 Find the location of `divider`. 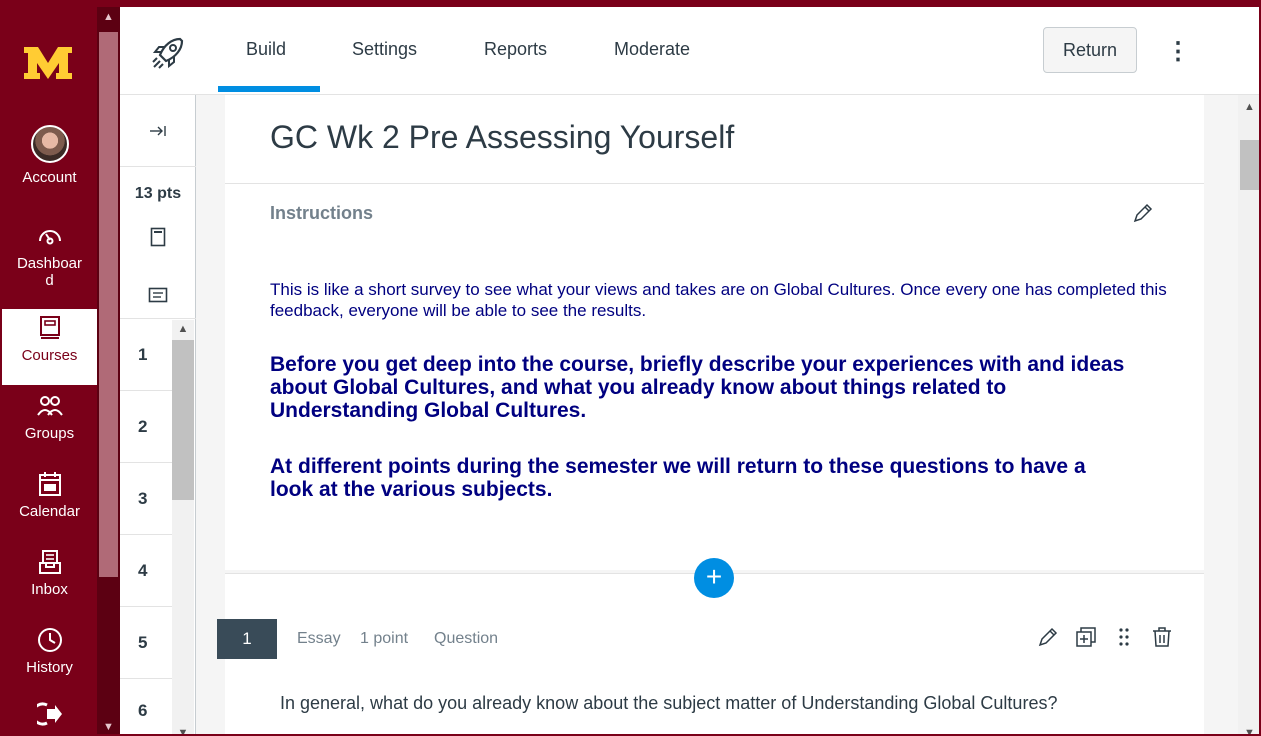

divider is located at coordinates (714, 183).